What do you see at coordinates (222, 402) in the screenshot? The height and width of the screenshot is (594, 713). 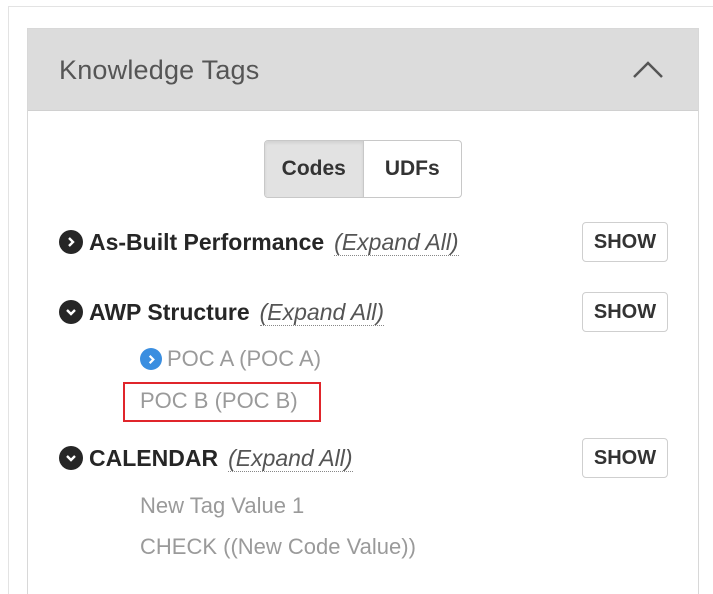 I see `highlight-box` at bounding box center [222, 402].